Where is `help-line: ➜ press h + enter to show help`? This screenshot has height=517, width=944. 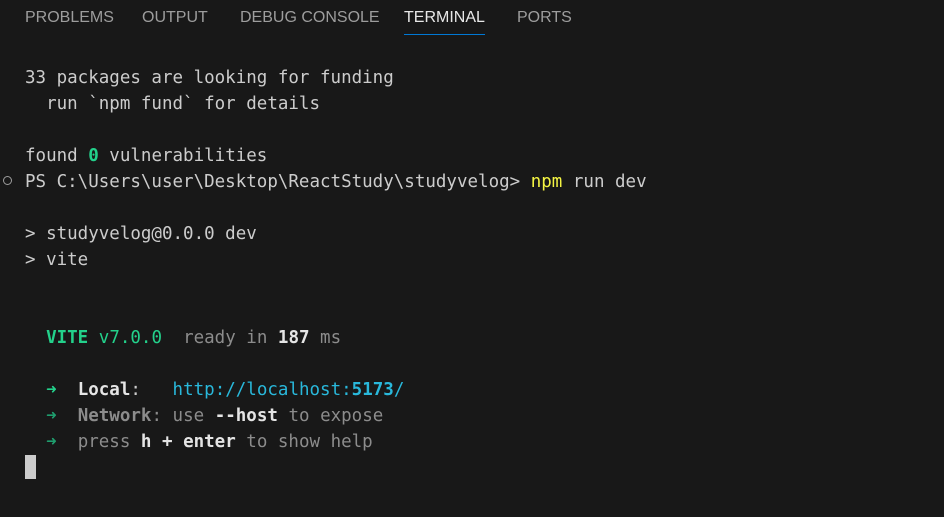 help-line: ➜ press h + enter to show help is located at coordinates (199, 442).